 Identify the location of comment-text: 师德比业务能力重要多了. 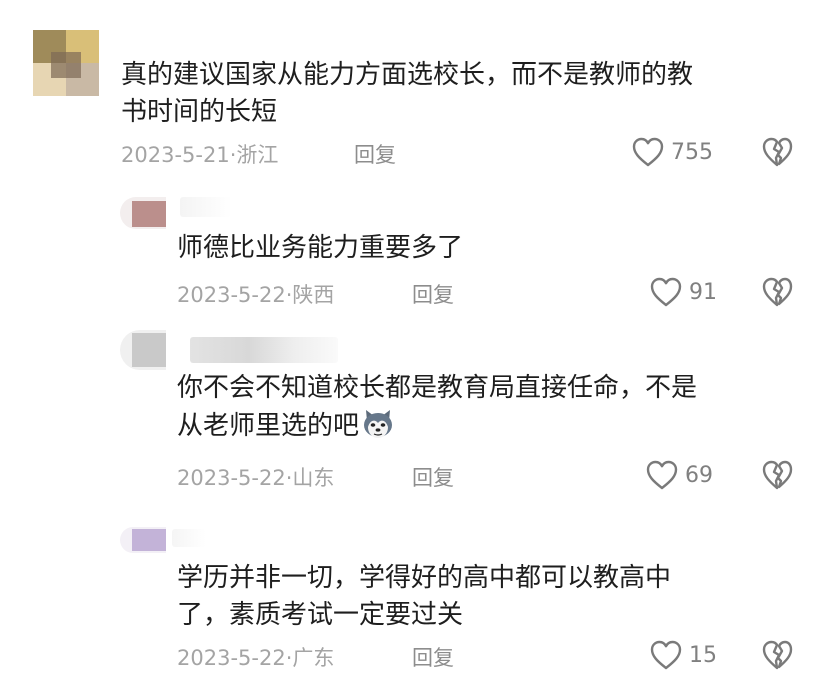
(320, 248).